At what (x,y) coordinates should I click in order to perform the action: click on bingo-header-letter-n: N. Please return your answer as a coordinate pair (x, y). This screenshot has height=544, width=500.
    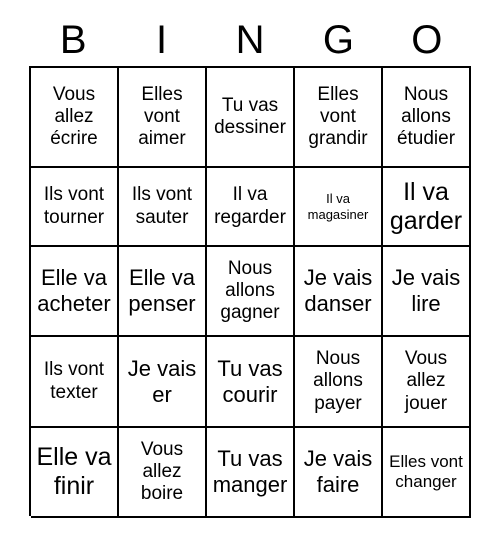
    Looking at the image, I should click on (250, 40).